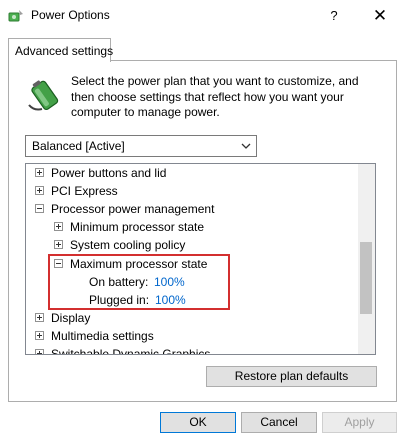 Image resolution: width=405 pixels, height=442 pixels. I want to click on battery-icon, so click(43, 95).